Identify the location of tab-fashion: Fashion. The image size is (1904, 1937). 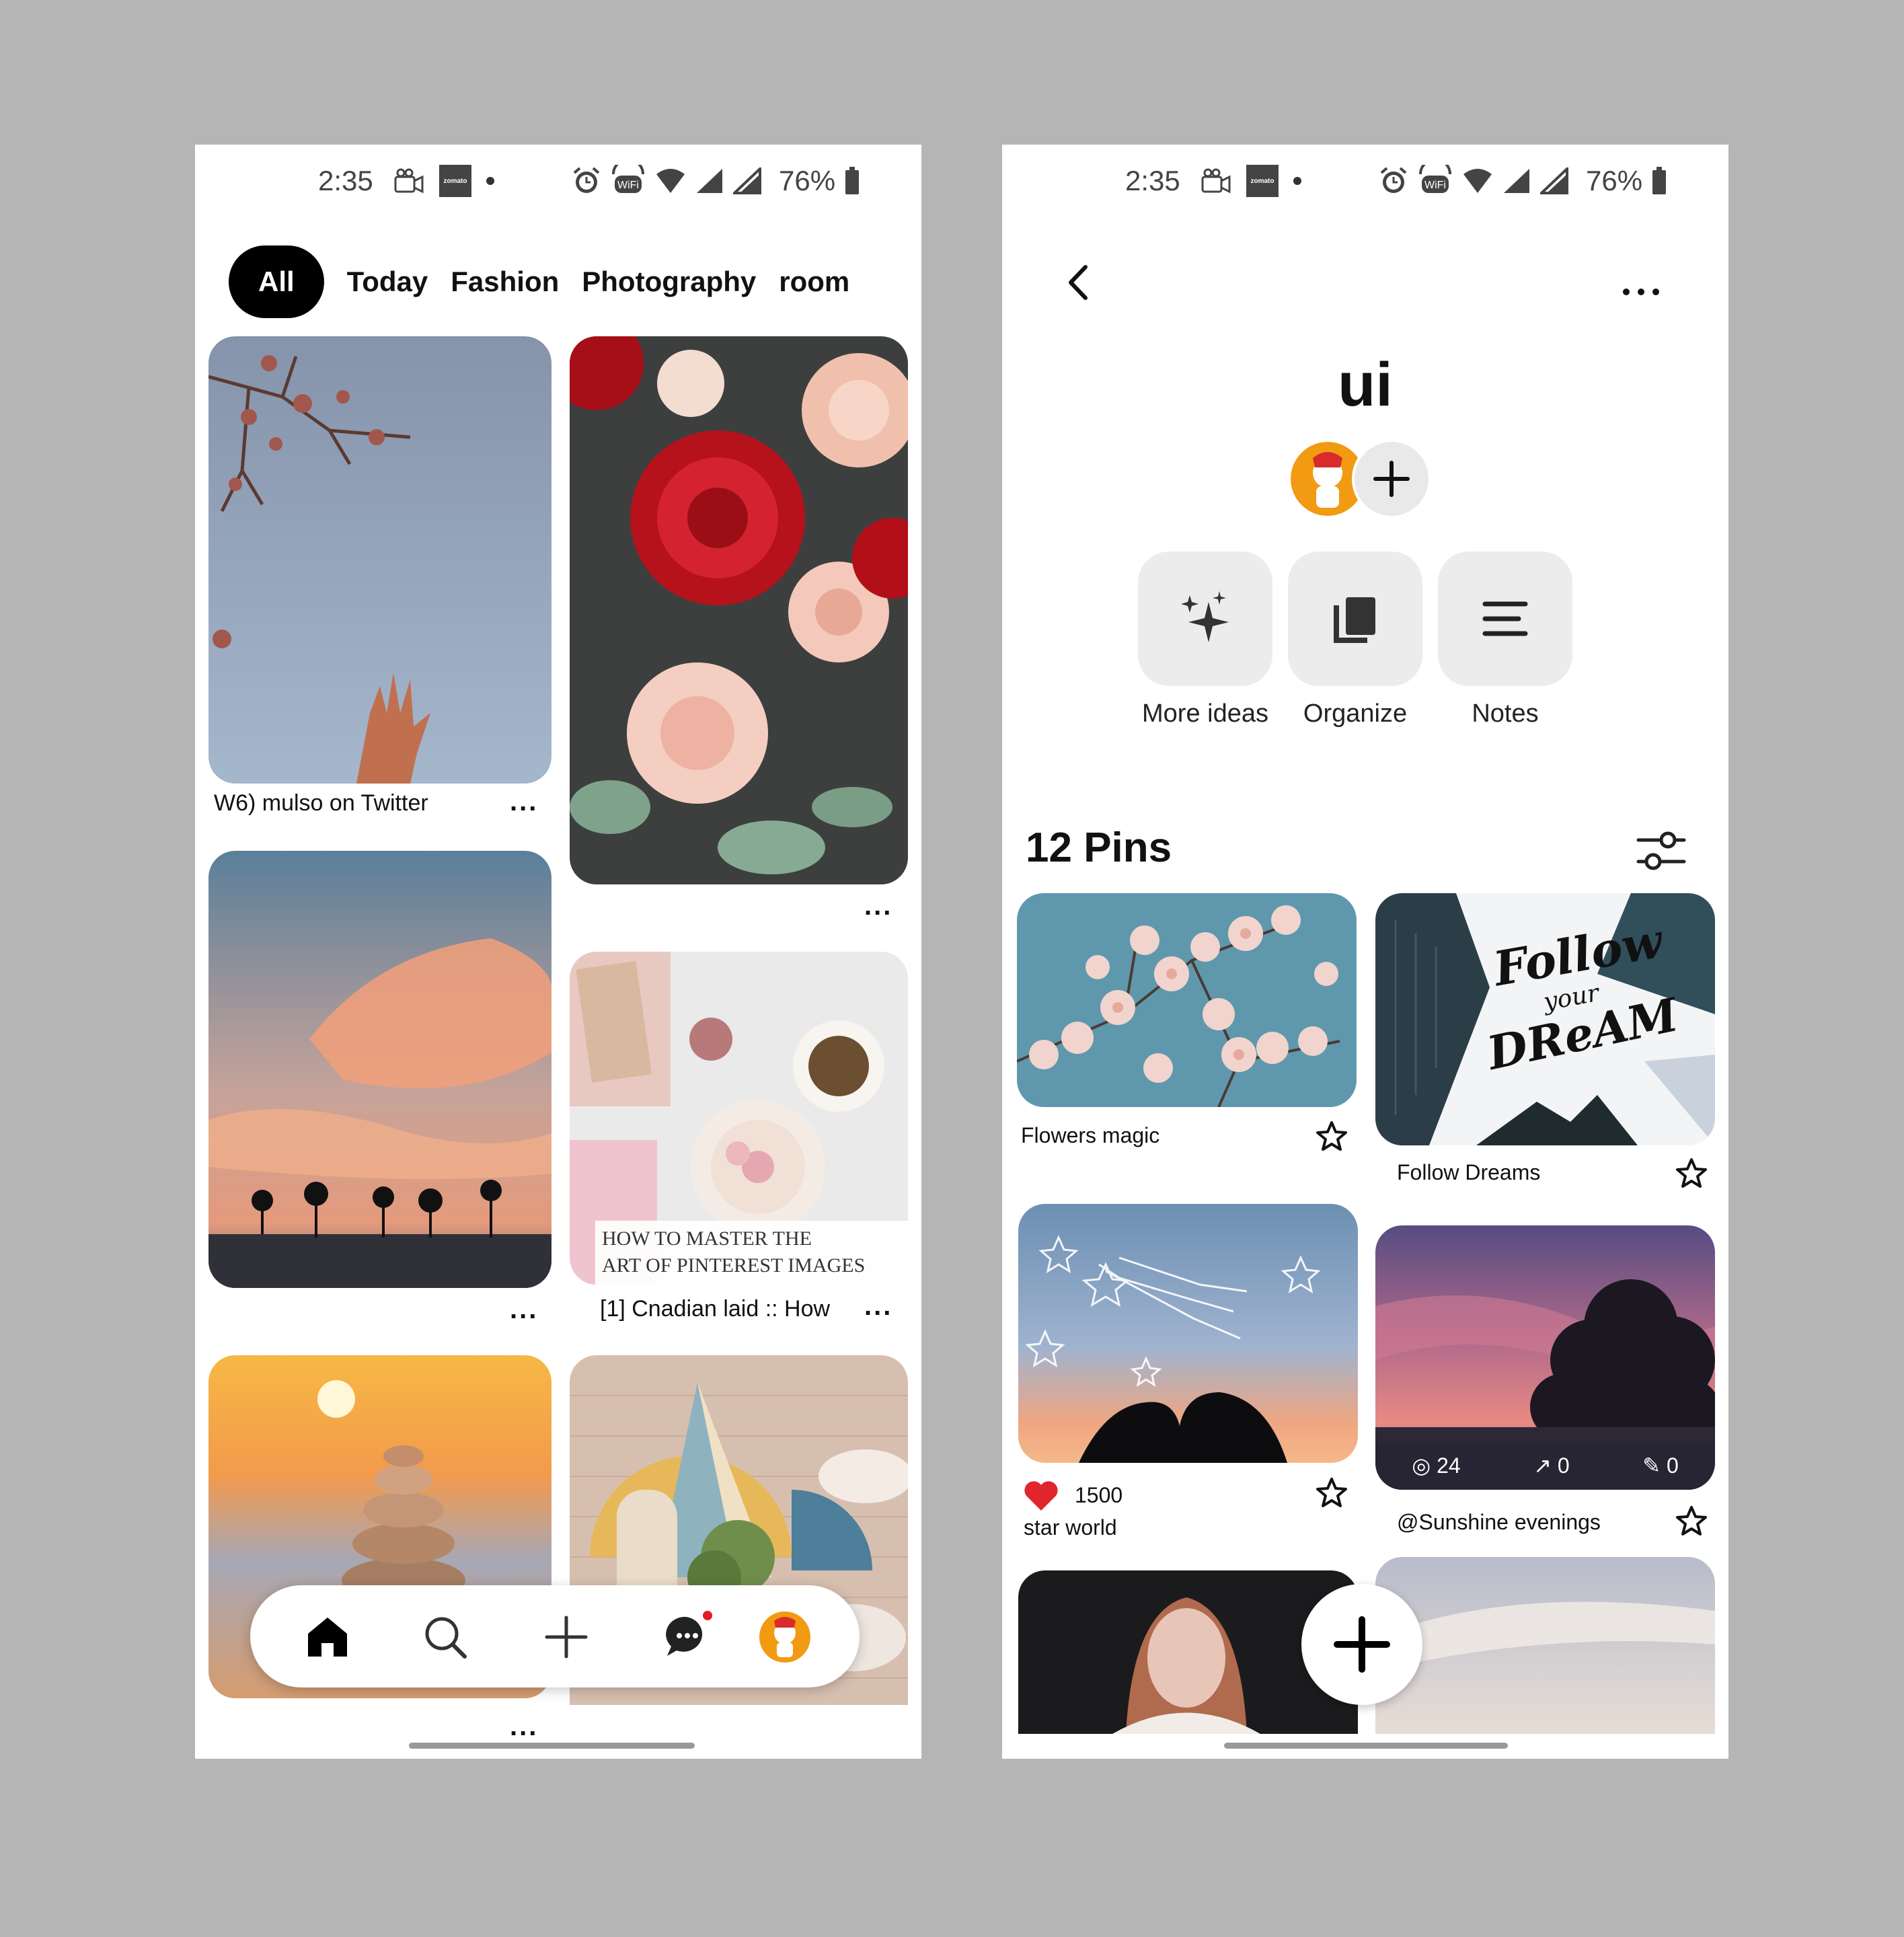
(505, 282).